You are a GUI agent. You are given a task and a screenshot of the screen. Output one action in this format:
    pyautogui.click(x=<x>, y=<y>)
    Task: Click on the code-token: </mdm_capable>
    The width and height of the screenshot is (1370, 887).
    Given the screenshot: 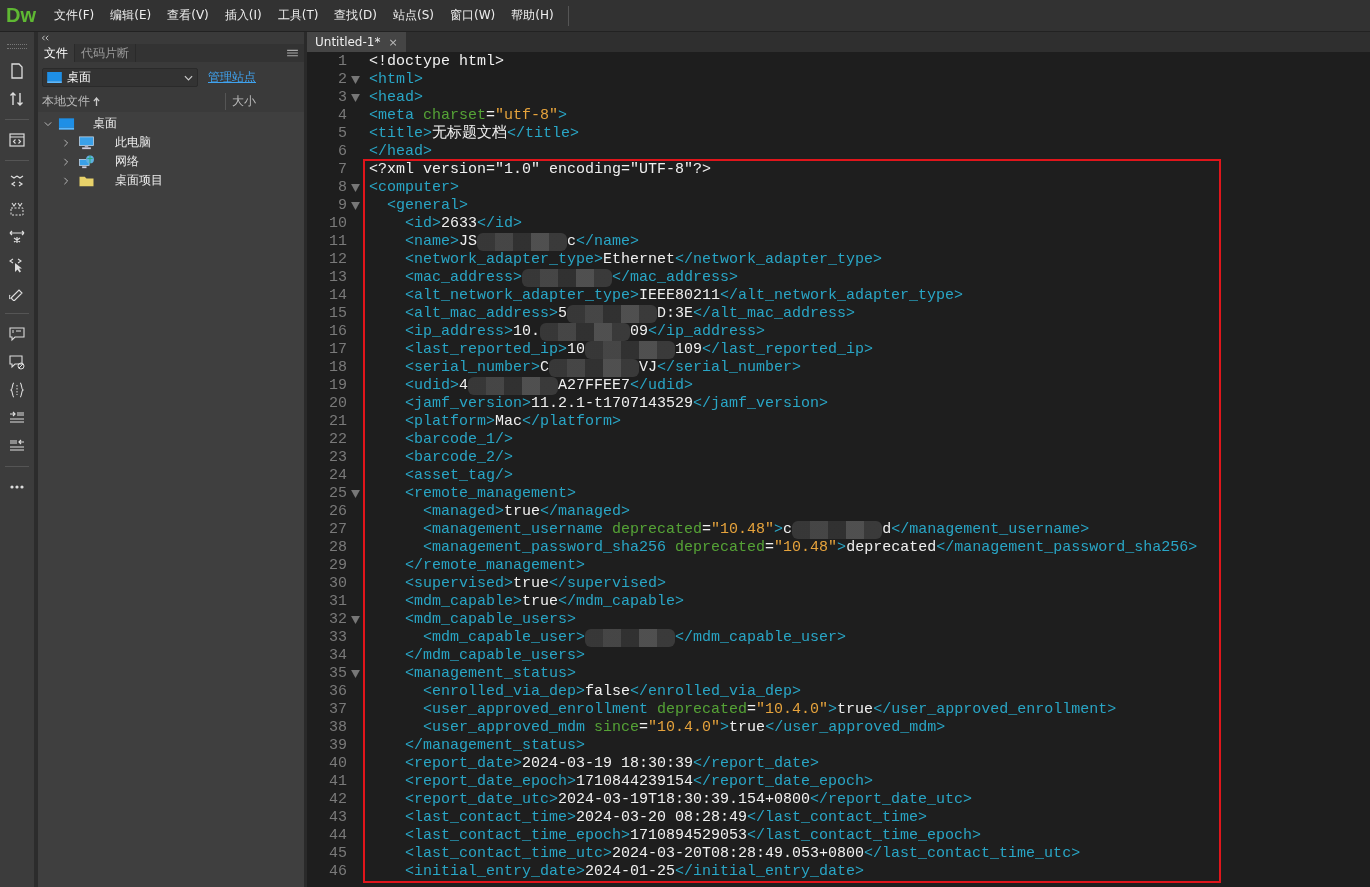 What is the action you would take?
    pyautogui.click(x=621, y=601)
    